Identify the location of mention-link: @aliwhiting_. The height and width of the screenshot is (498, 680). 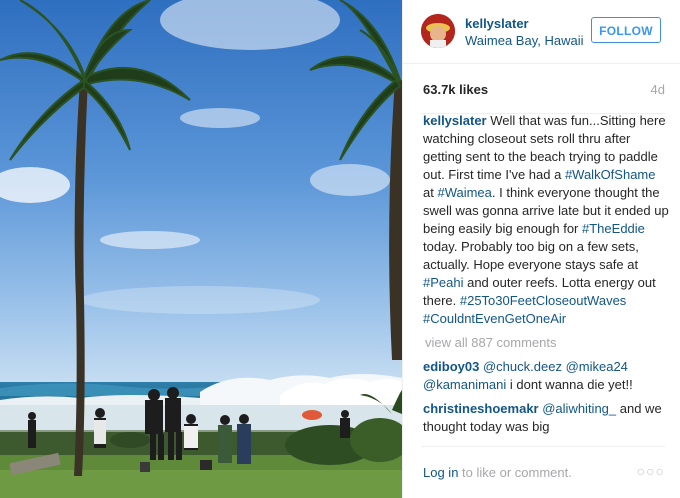
(579, 408).